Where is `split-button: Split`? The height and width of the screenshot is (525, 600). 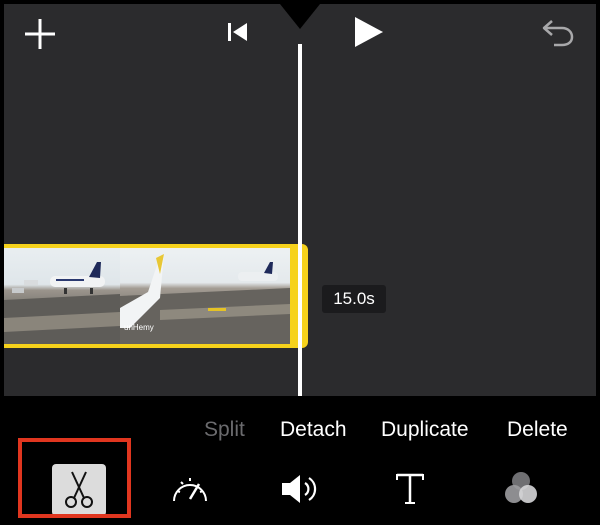 split-button: Split is located at coordinates (224, 430).